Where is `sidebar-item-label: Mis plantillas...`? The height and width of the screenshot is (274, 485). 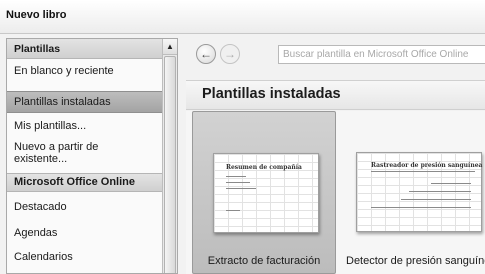 sidebar-item-label: Mis plantillas... is located at coordinates (50, 126).